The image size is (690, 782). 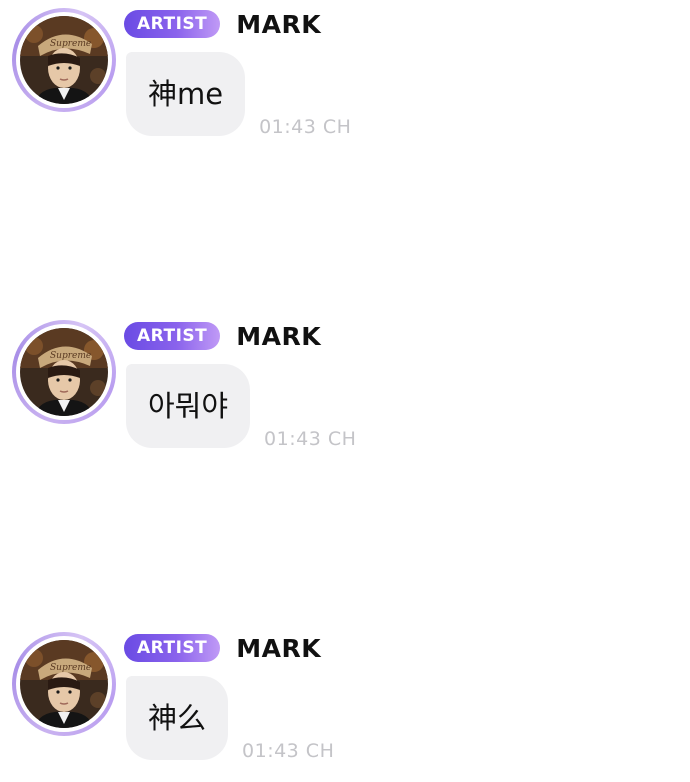 I want to click on bubble-row: 神me 01:43 CH, so click(x=239, y=95).